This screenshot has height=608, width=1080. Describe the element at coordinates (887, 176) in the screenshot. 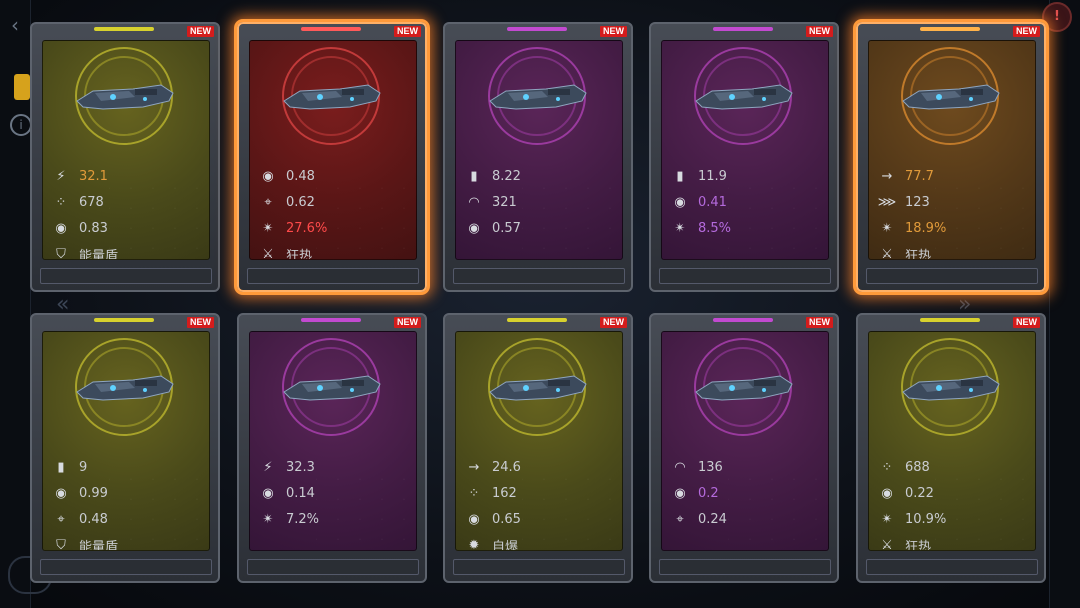

I see `arrow-right-icon: →` at that location.